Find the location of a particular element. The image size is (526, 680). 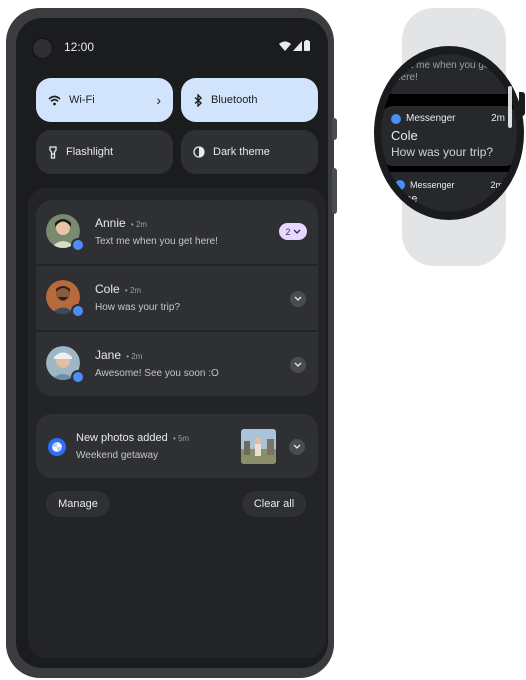

bluetooth-tile-label: Bluetooth is located at coordinates (234, 100).